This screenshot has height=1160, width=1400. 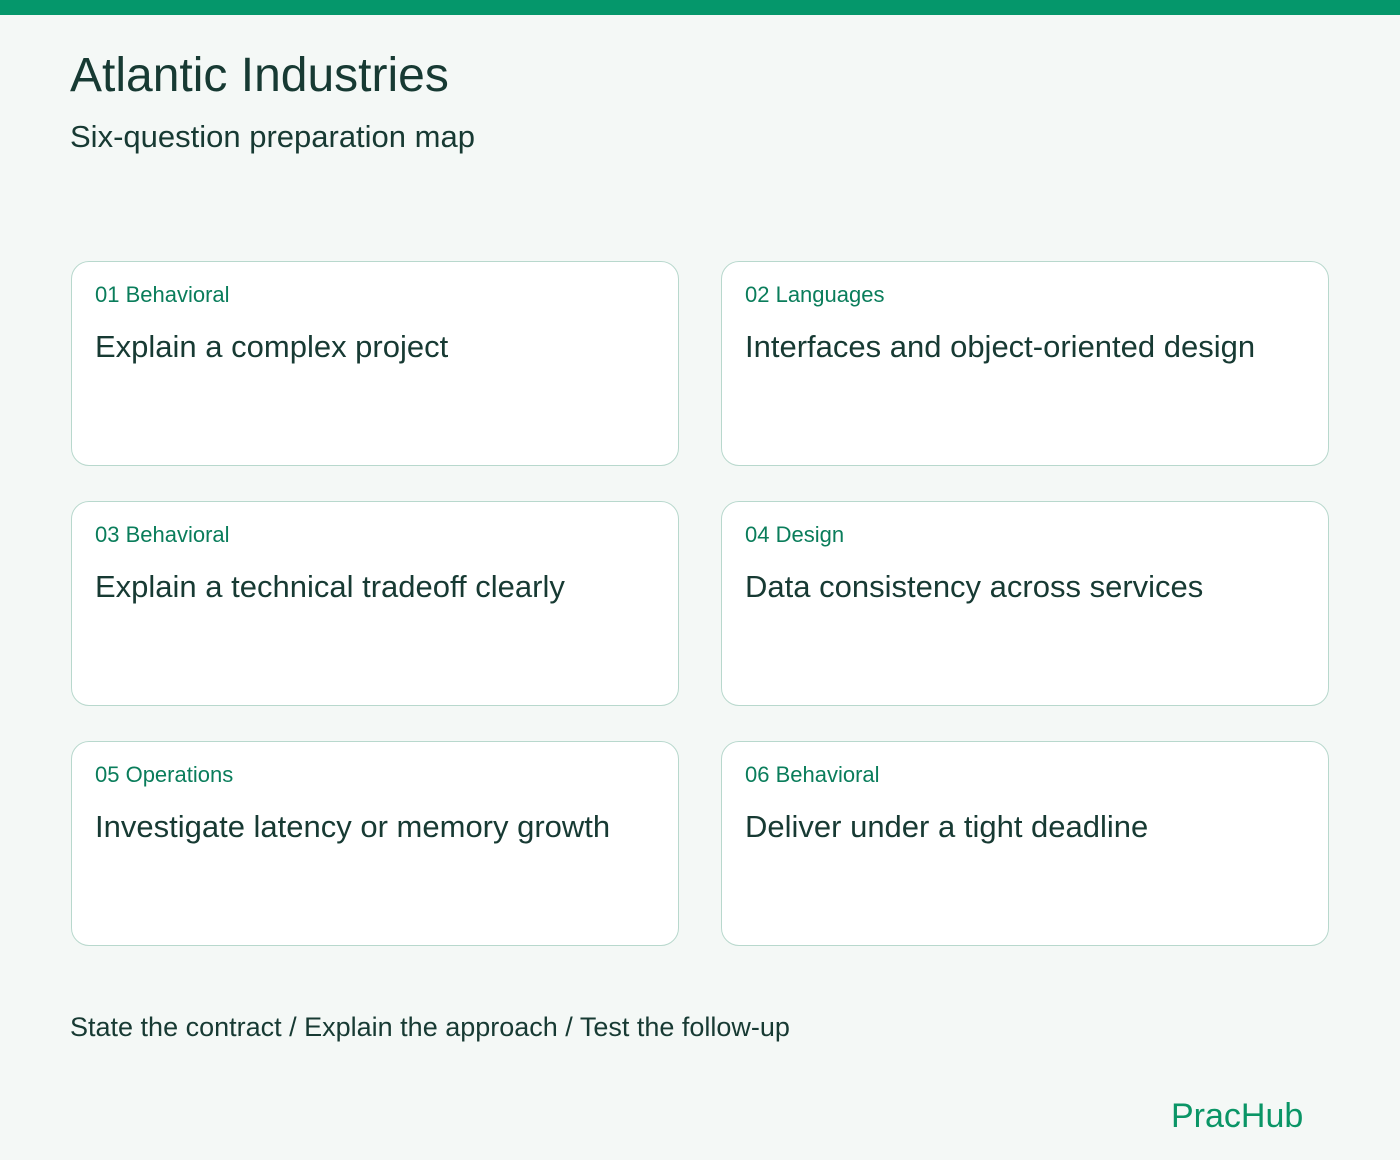 I want to click on card-tag: 01 Behavioral, so click(x=162, y=294).